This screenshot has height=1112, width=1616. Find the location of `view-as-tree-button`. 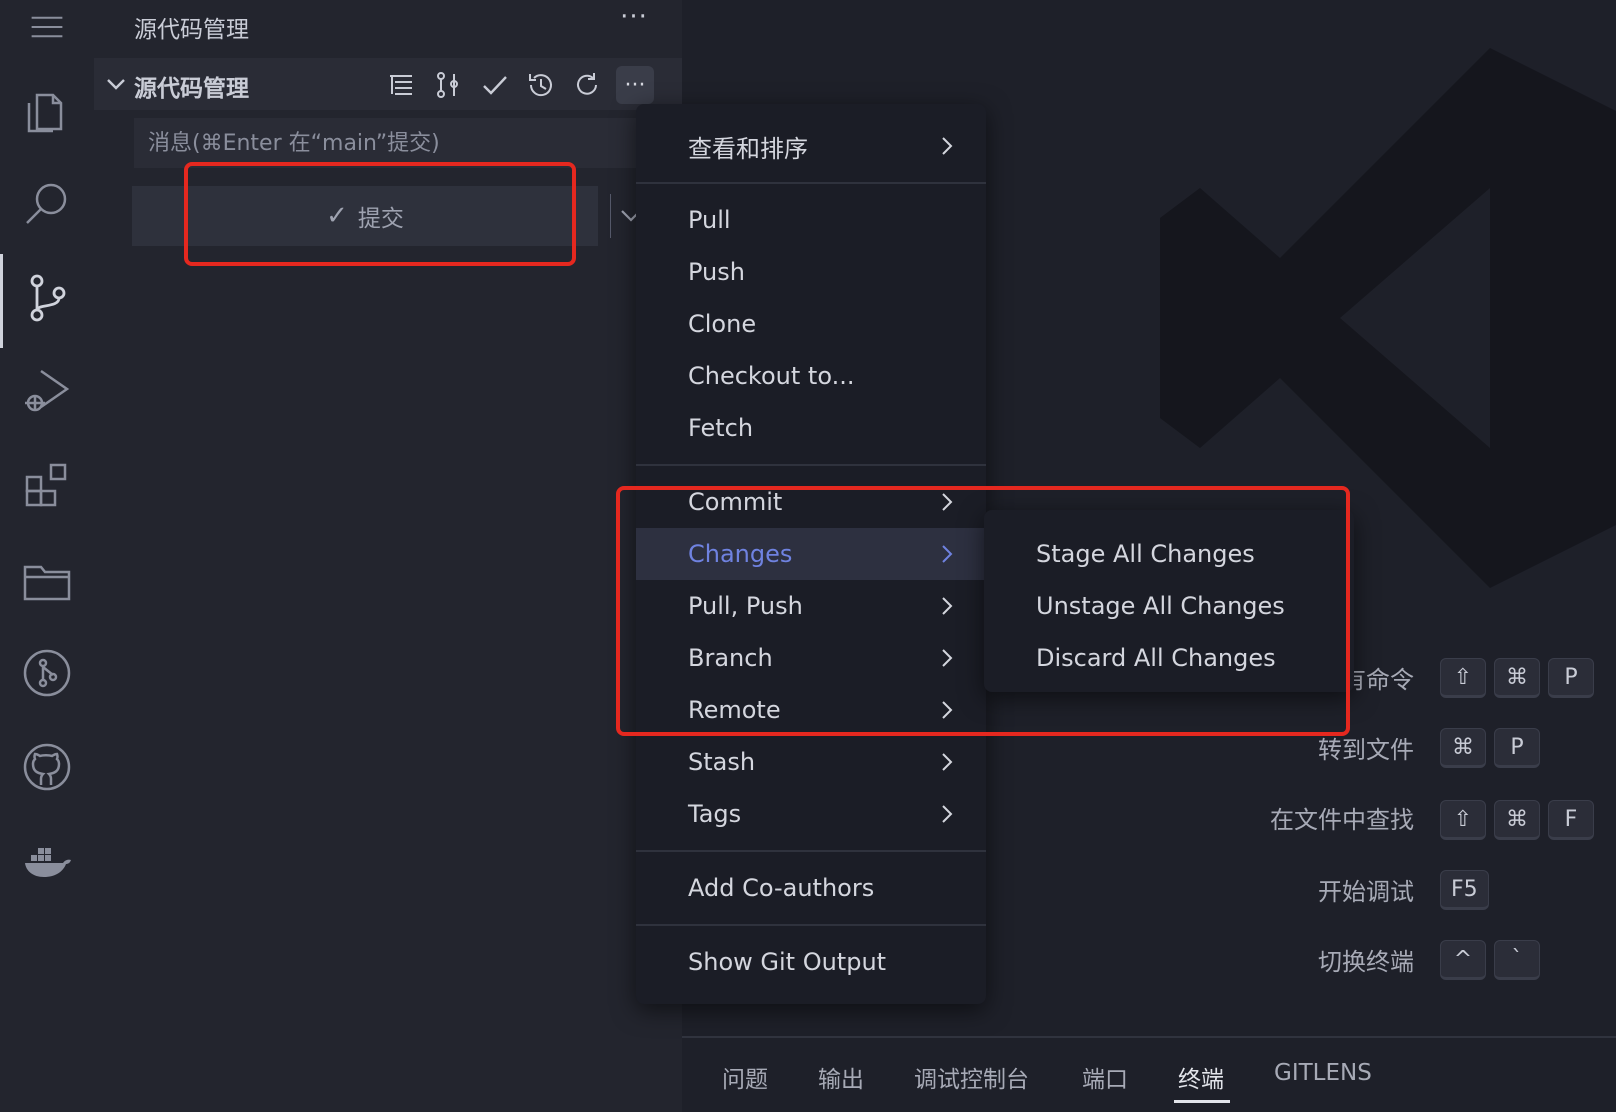

view-as-tree-button is located at coordinates (401, 85).